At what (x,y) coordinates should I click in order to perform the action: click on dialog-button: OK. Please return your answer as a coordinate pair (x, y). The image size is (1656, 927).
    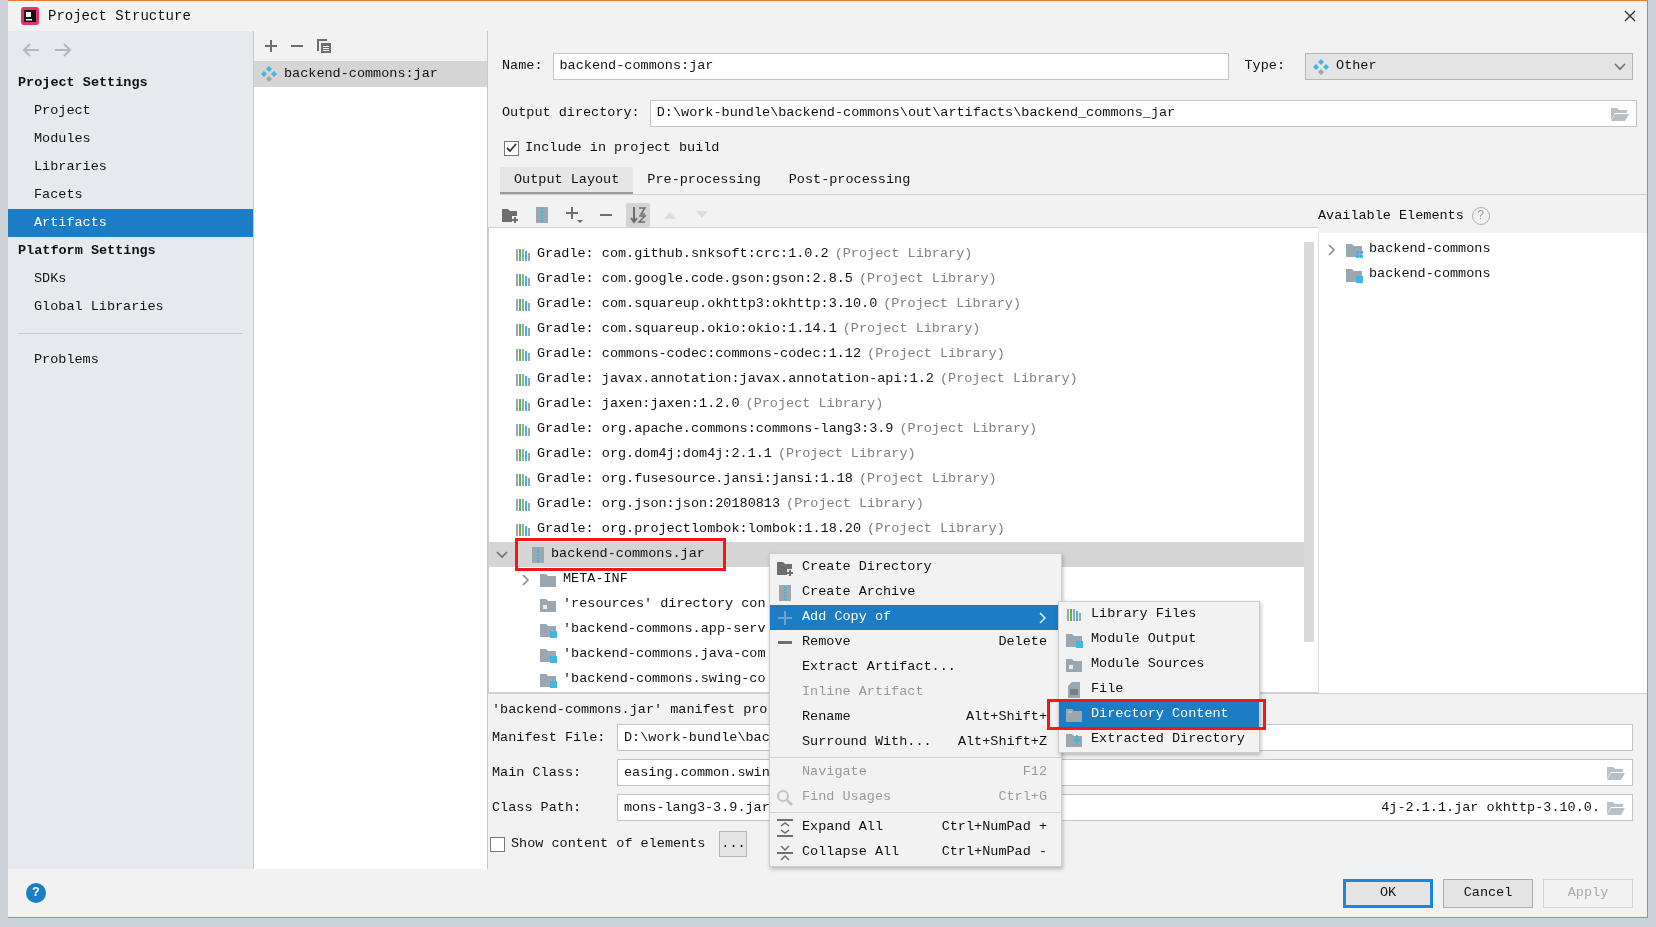
    Looking at the image, I should click on (1388, 893).